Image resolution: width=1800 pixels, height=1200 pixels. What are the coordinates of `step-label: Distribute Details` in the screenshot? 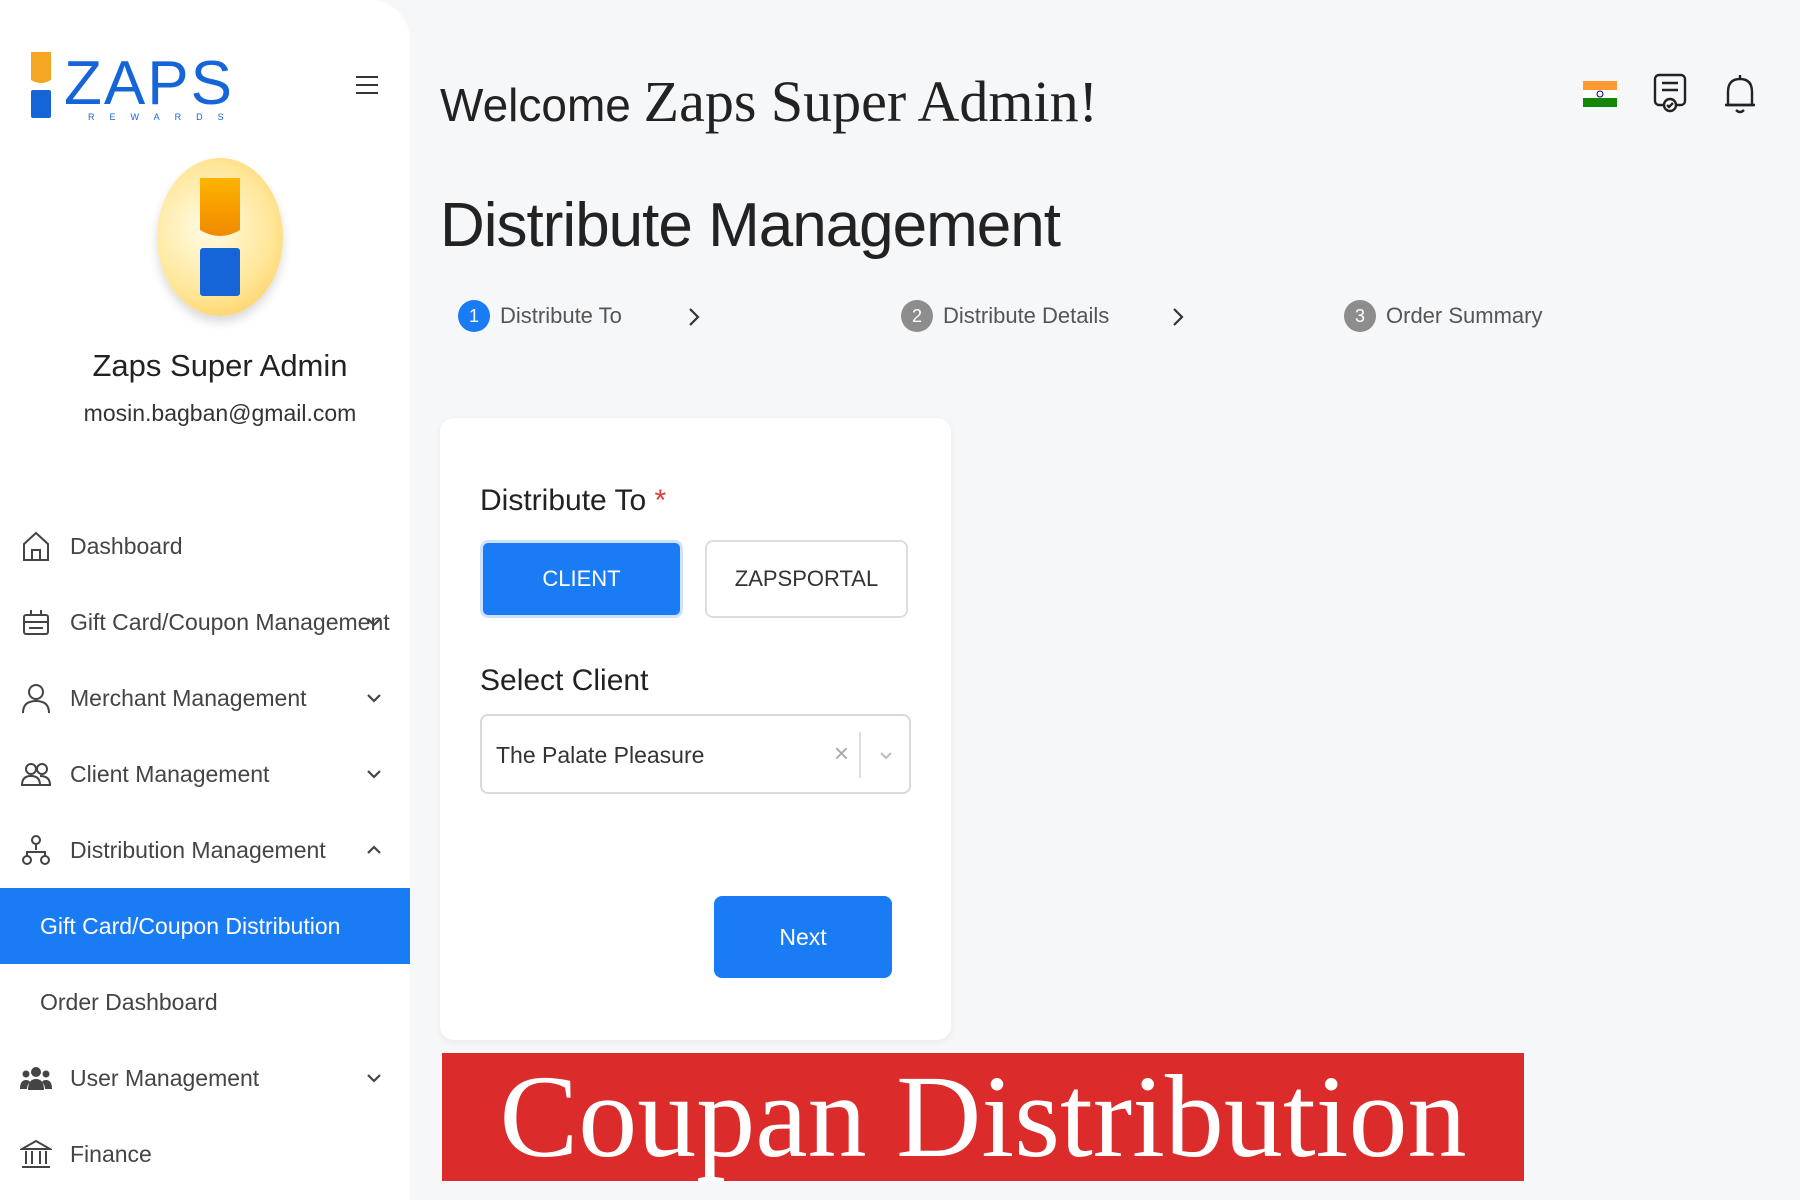 It's located at (1026, 315).